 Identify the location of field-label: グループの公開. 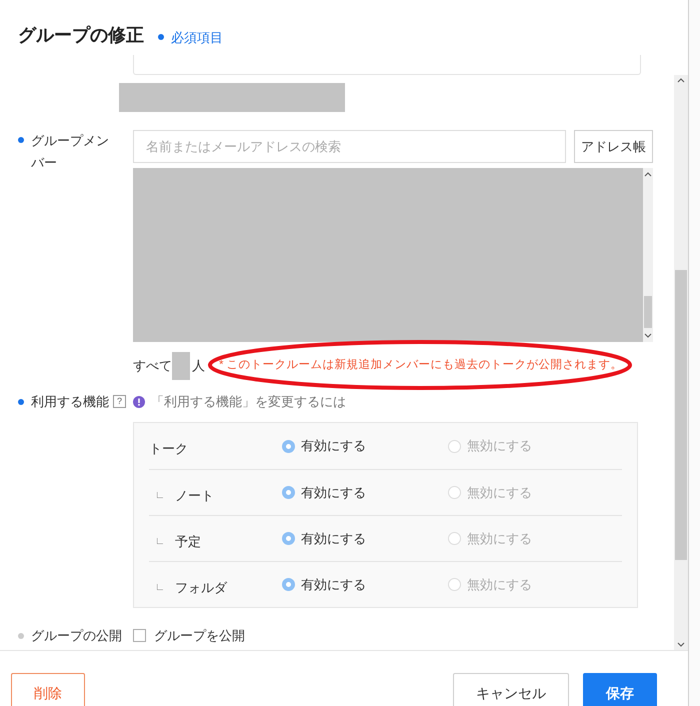
(76, 636).